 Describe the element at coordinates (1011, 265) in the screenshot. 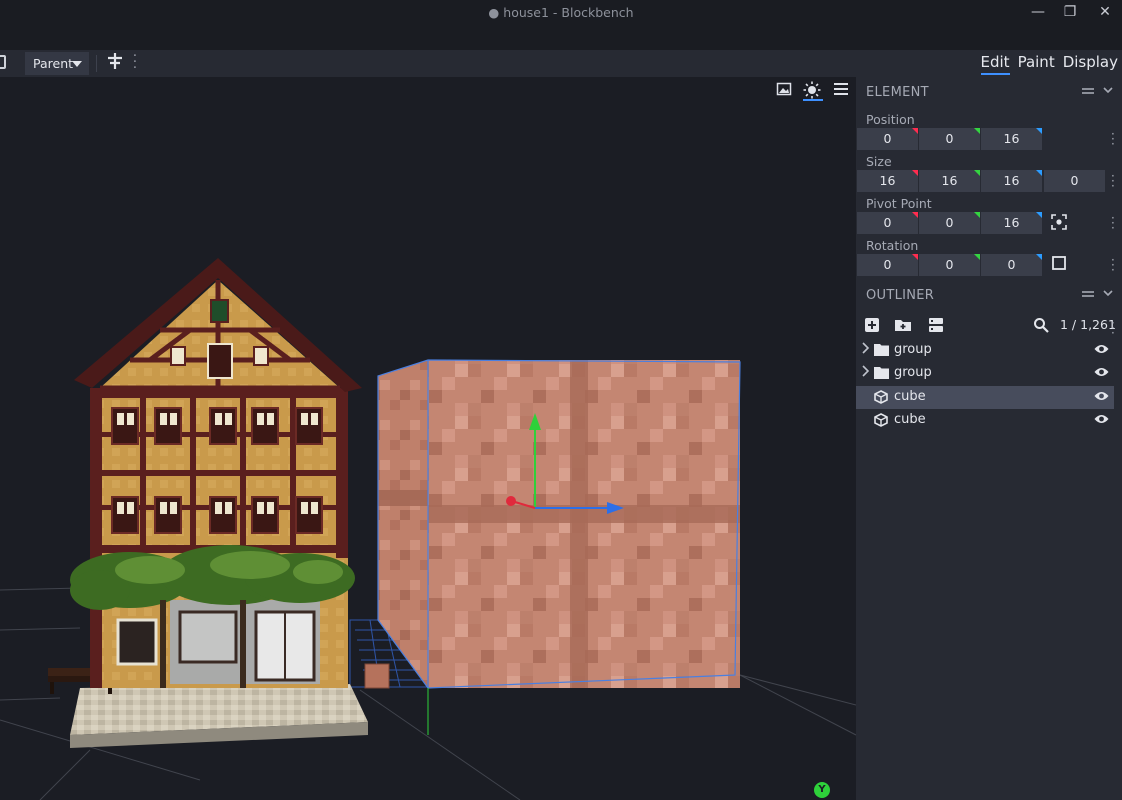

I see `rotation-z-input: 0` at that location.